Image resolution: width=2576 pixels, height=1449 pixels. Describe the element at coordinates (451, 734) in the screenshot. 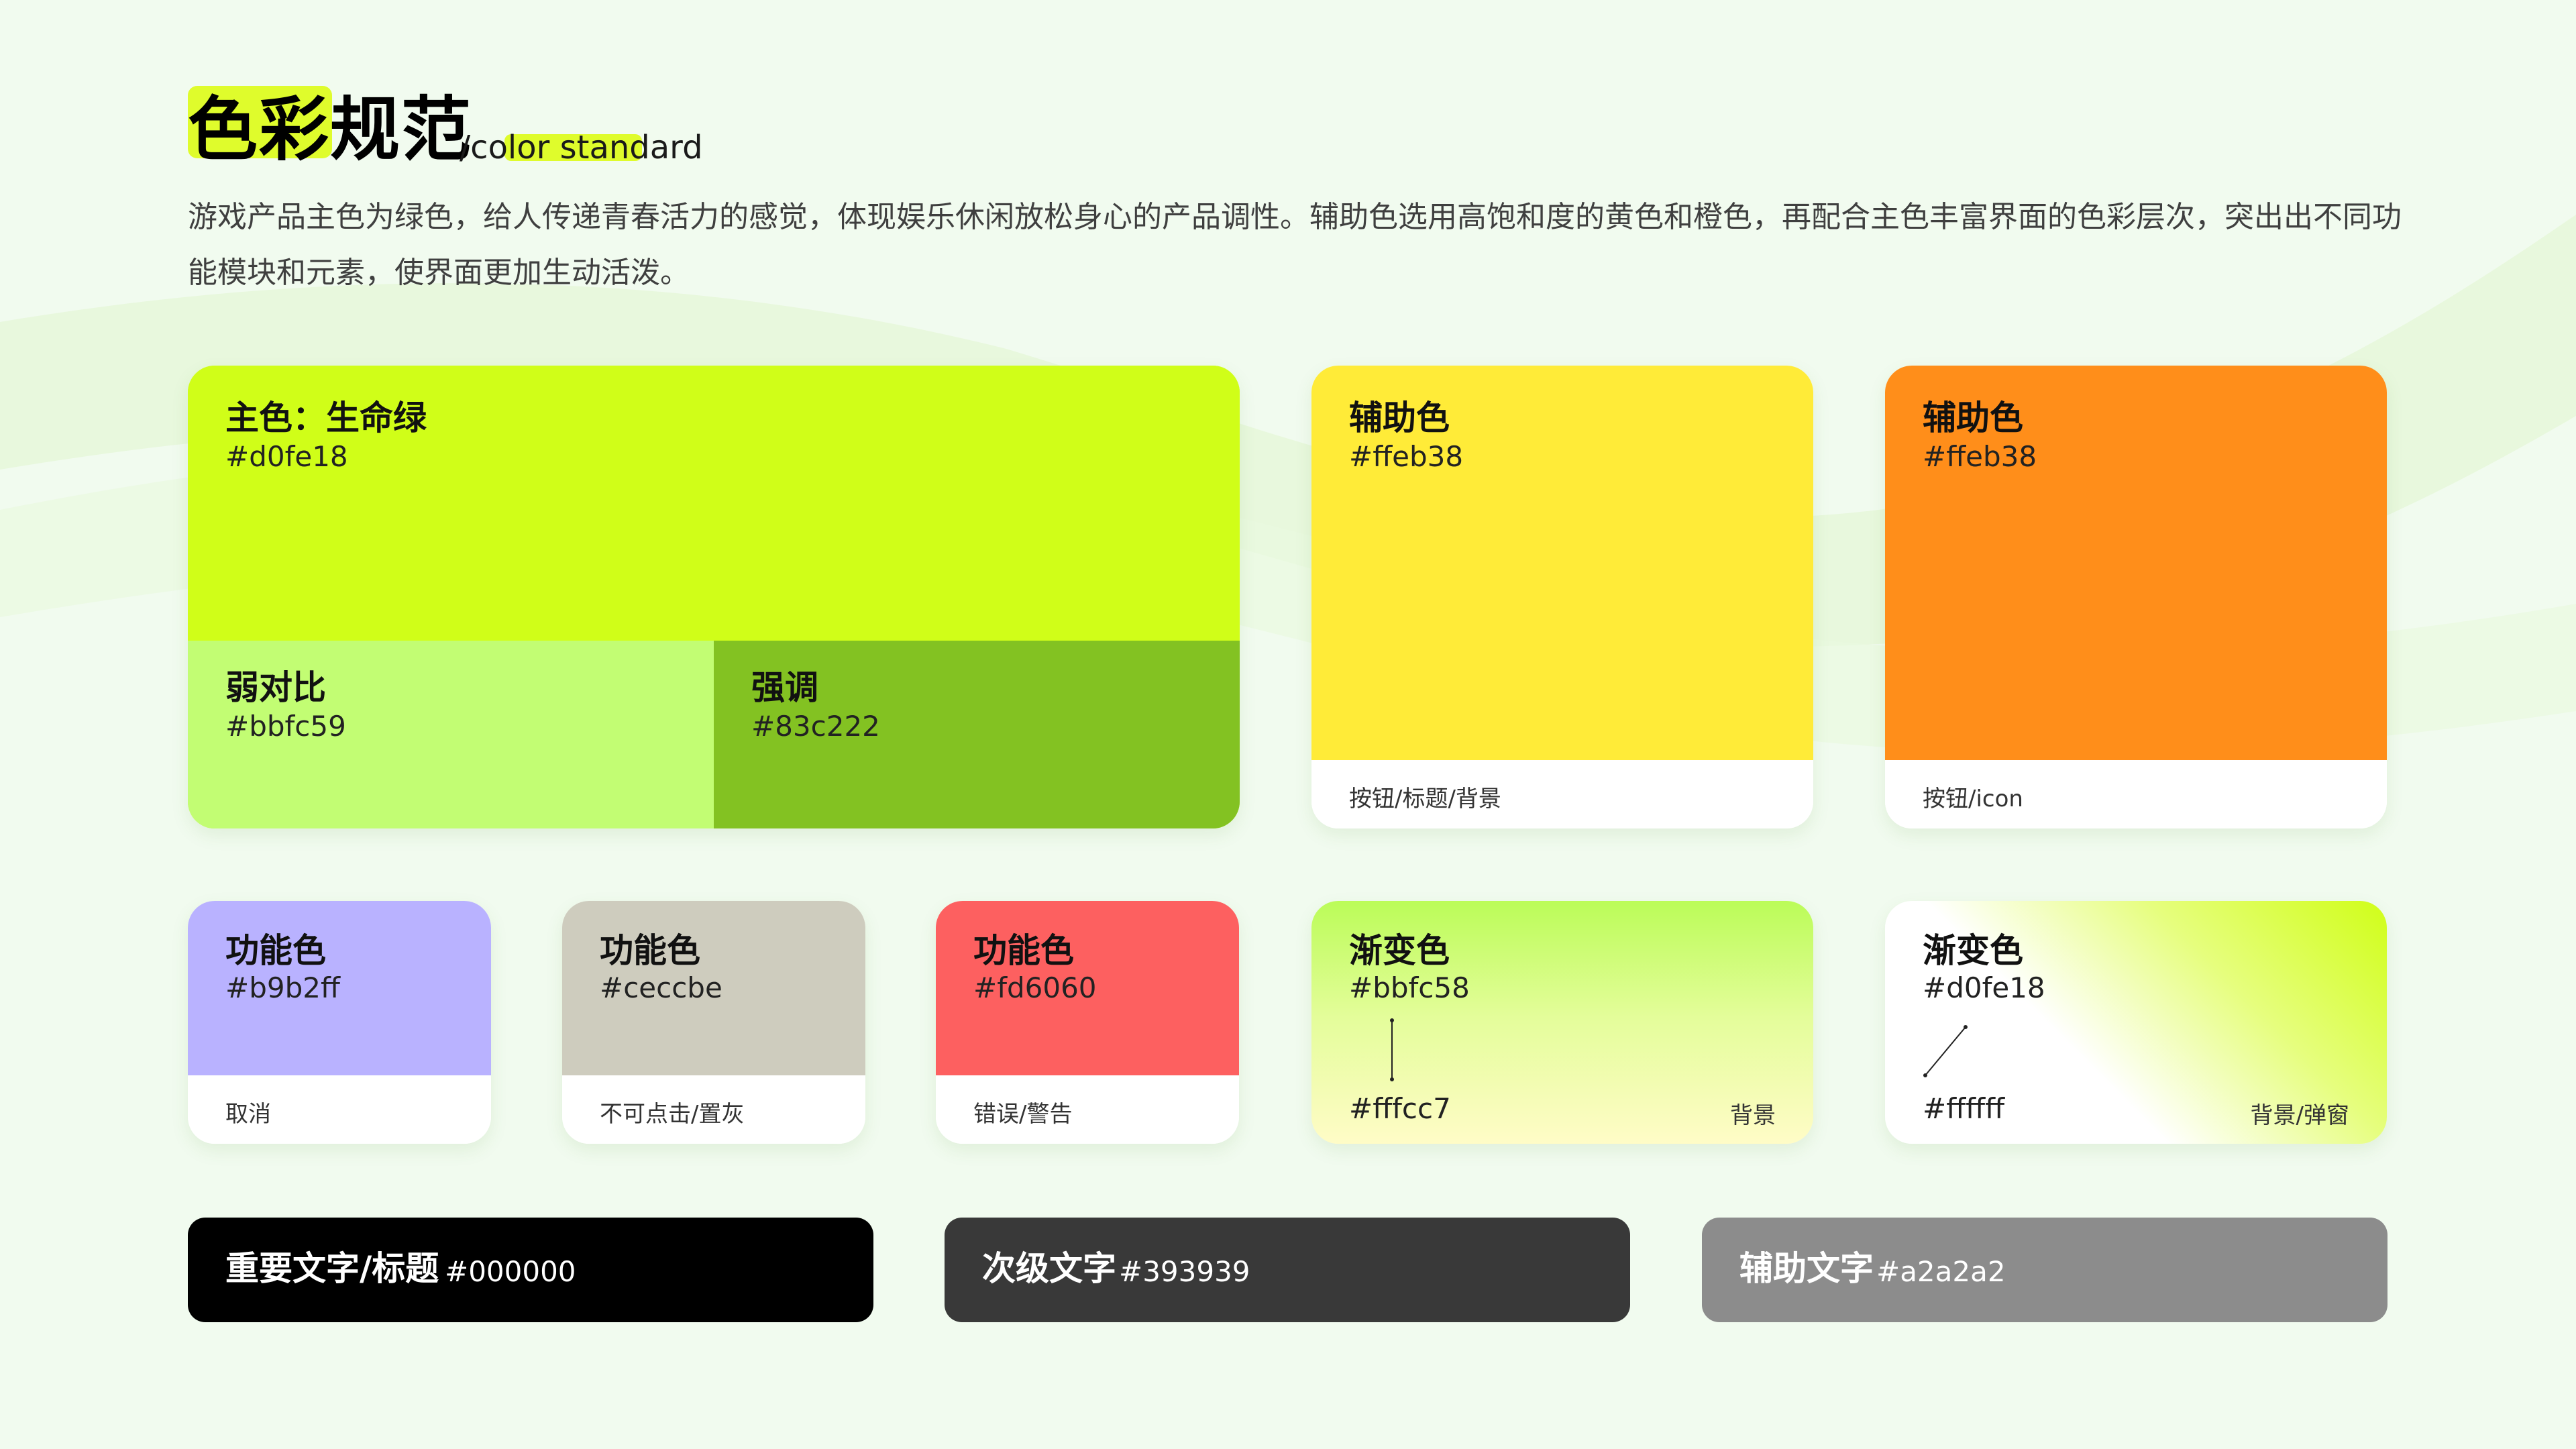

I see `primary-weak-swatch: 弱对比 #bbfc59` at that location.